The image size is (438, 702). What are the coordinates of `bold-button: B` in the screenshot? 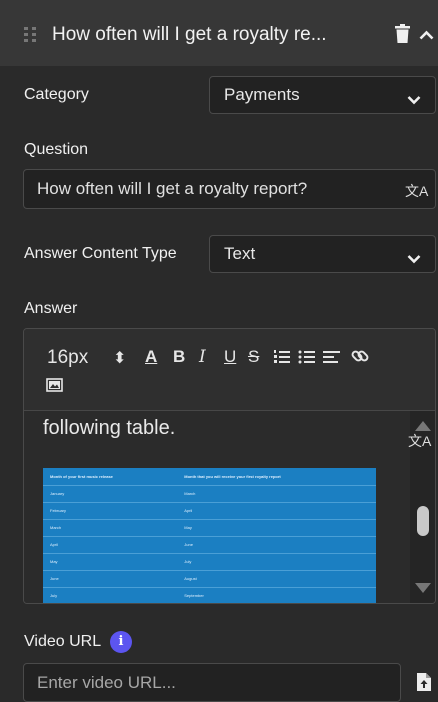 It's located at (179, 357).